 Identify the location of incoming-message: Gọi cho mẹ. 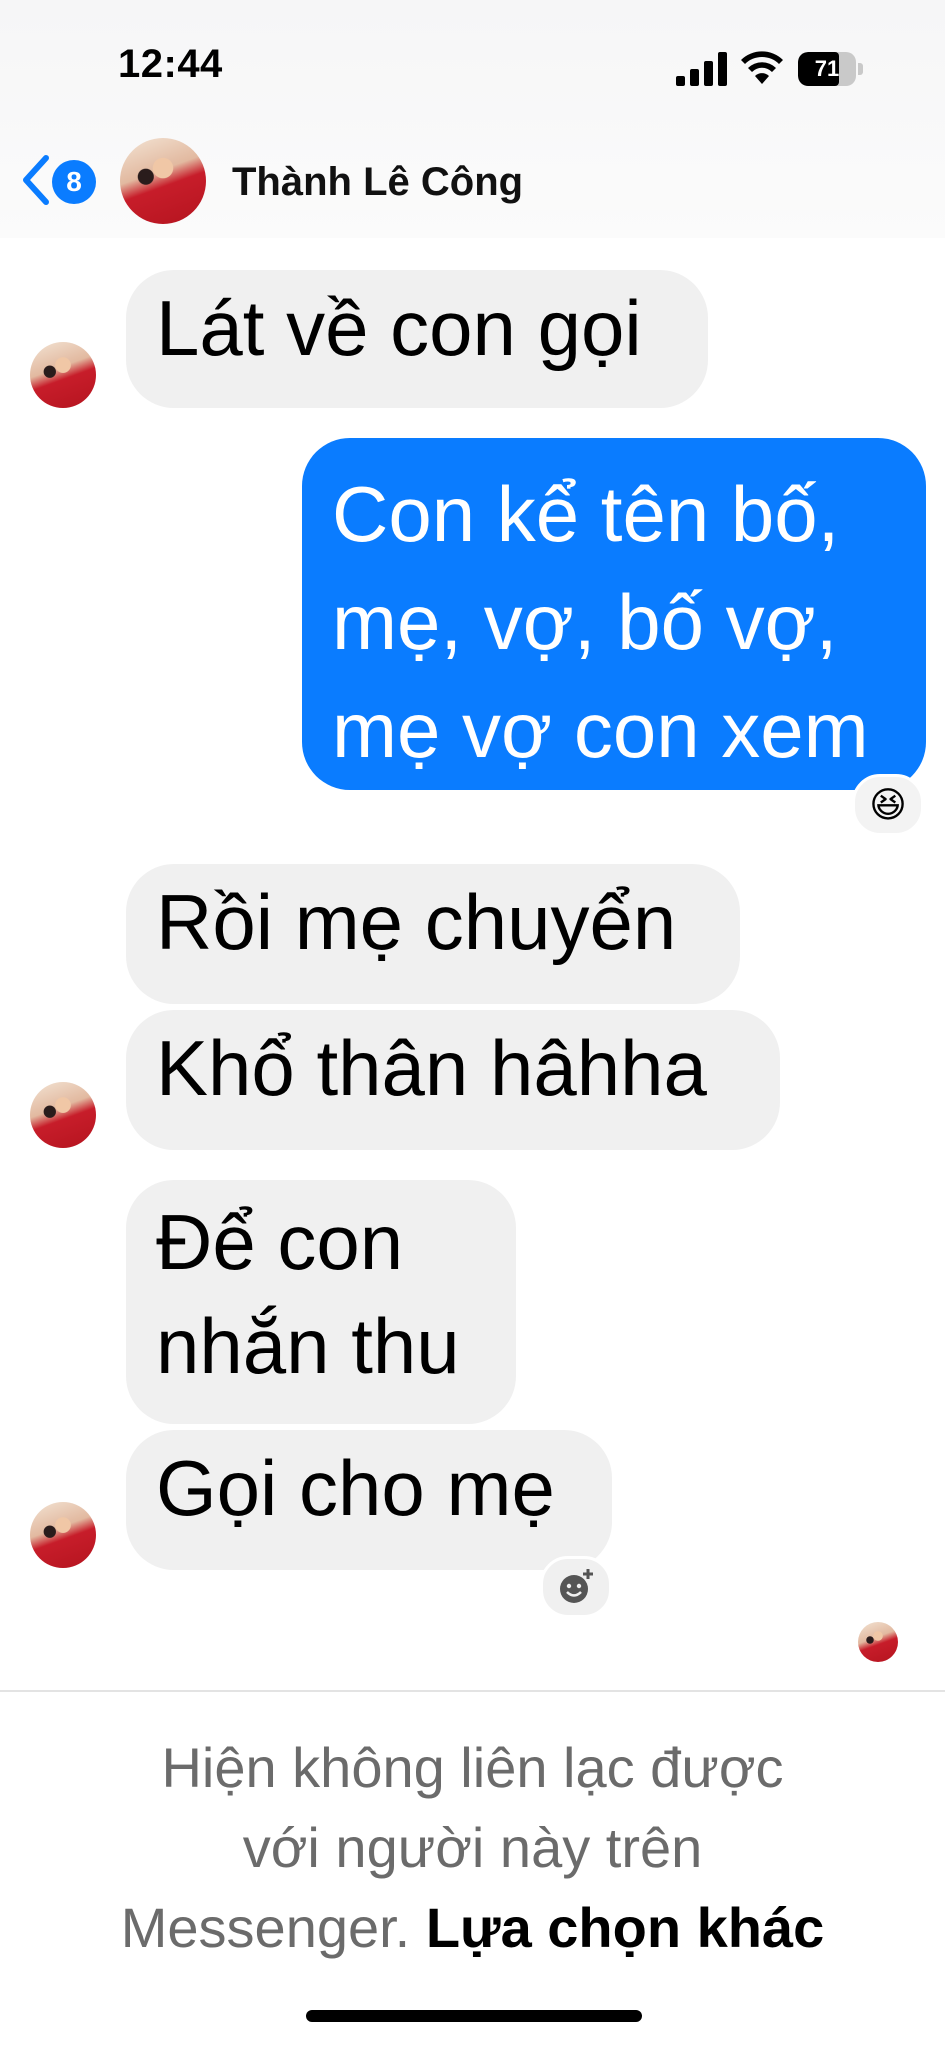
(369, 1500).